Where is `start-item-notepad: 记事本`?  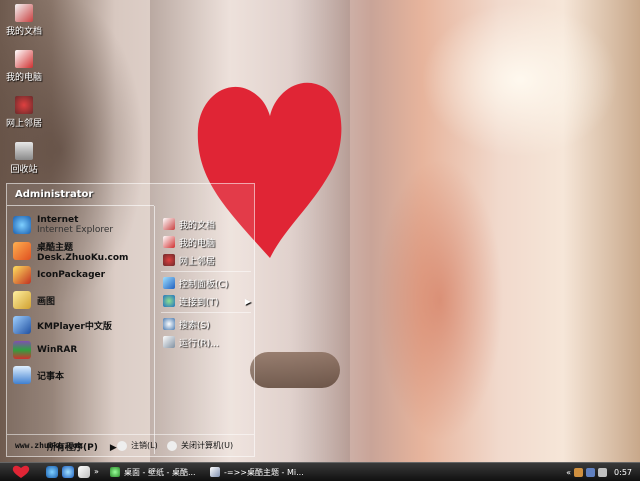
start-item-notepad: 记事本 is located at coordinates (82, 375).